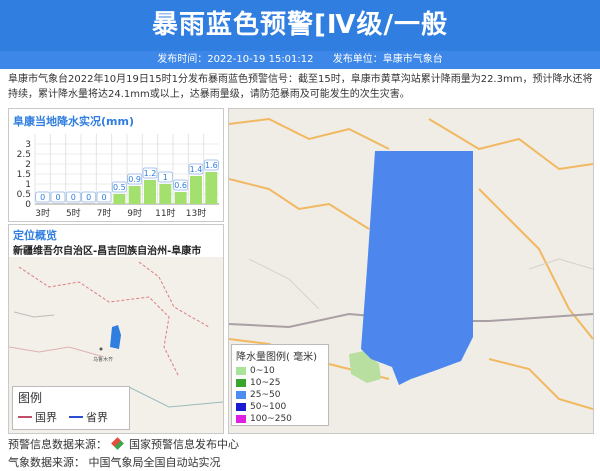 The width and height of the screenshot is (600, 471). What do you see at coordinates (300, 25) in the screenshot?
I see `page-title: 暴雨蓝色预警[Ⅳ级/一般` at bounding box center [300, 25].